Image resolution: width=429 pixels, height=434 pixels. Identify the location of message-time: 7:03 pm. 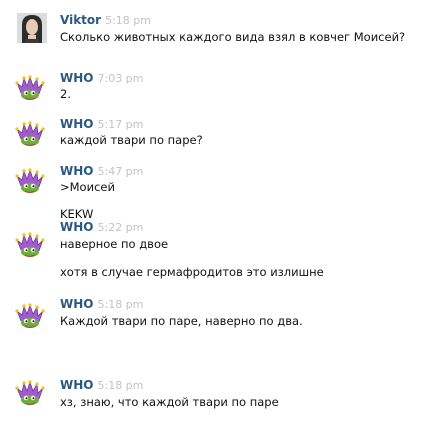
(120, 78).